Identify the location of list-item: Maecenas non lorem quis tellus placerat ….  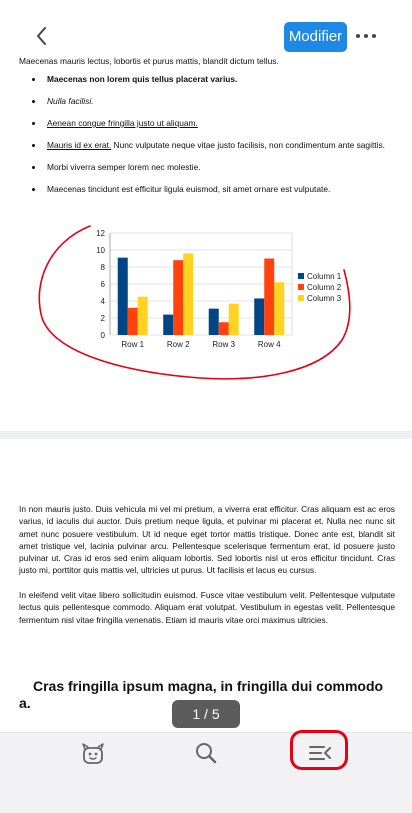
(208, 79).